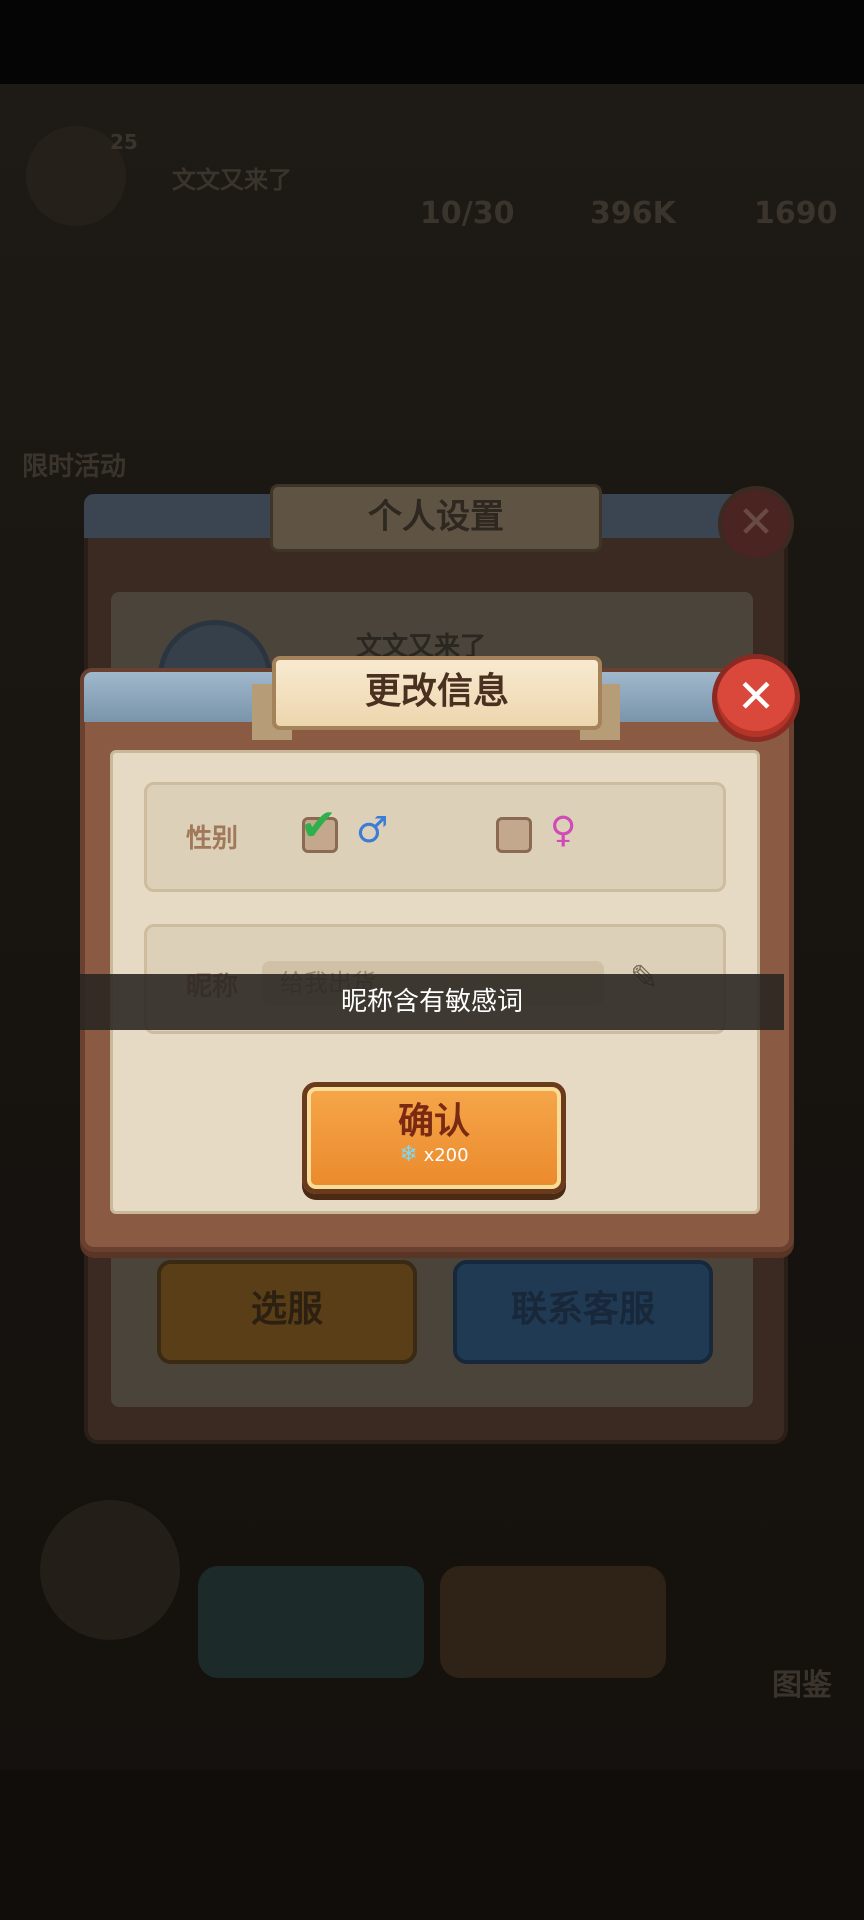 The image size is (864, 1920). What do you see at coordinates (408, 1154) in the screenshot?
I see `gem-icon: ❄` at bounding box center [408, 1154].